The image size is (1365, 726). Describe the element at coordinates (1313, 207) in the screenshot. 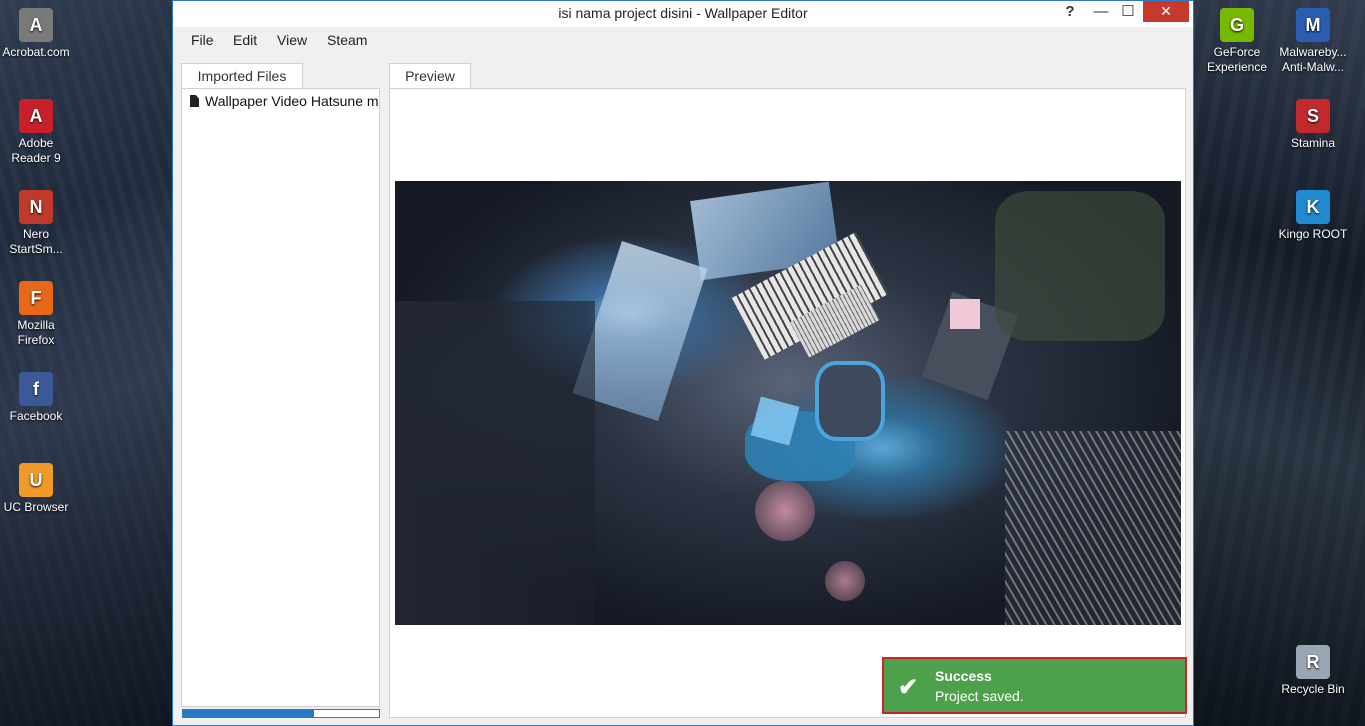

I see `app-icon: K` at that location.